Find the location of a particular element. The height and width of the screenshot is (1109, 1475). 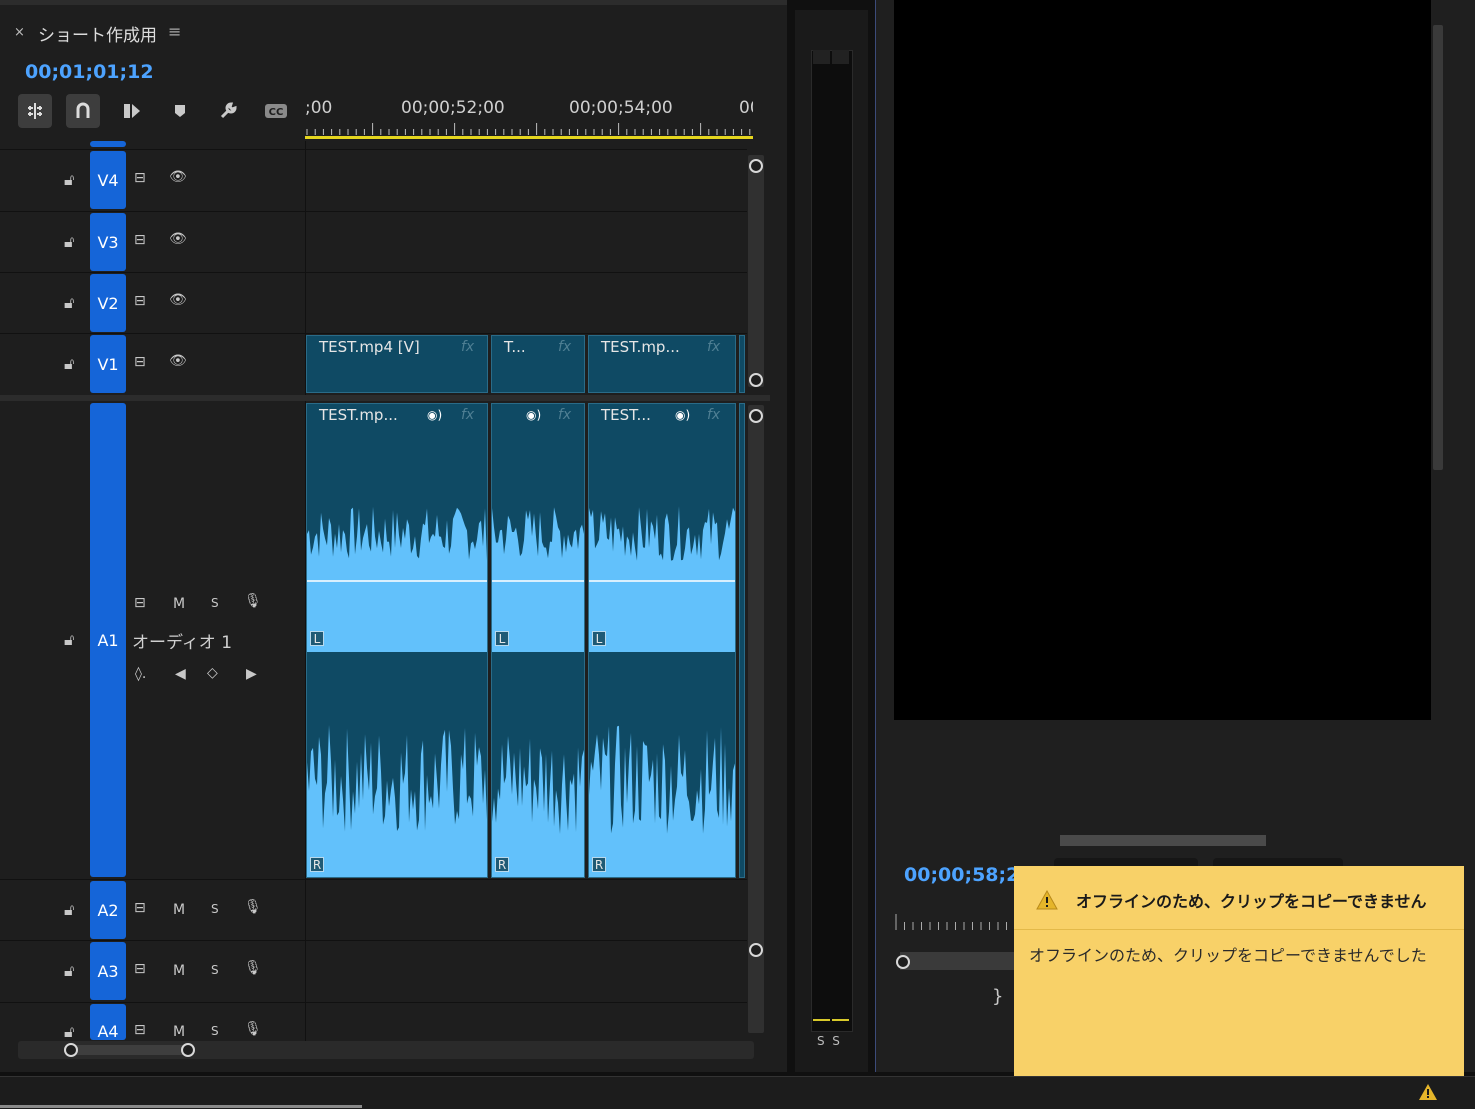

panel-menu-icon: ≡ is located at coordinates (174, 31).